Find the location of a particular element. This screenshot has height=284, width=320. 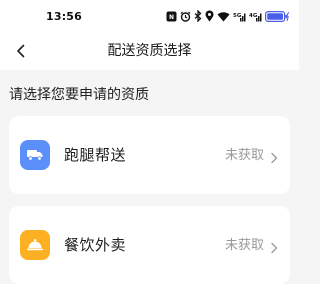

signal-icon: 4G is located at coordinates (255, 16).